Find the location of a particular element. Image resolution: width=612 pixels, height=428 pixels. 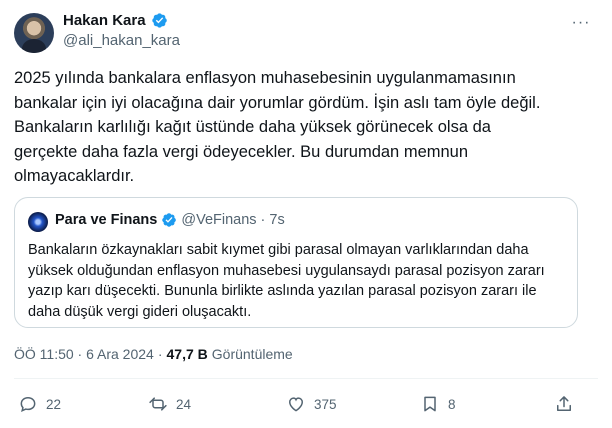

views-count: 47,7 B is located at coordinates (187, 354).